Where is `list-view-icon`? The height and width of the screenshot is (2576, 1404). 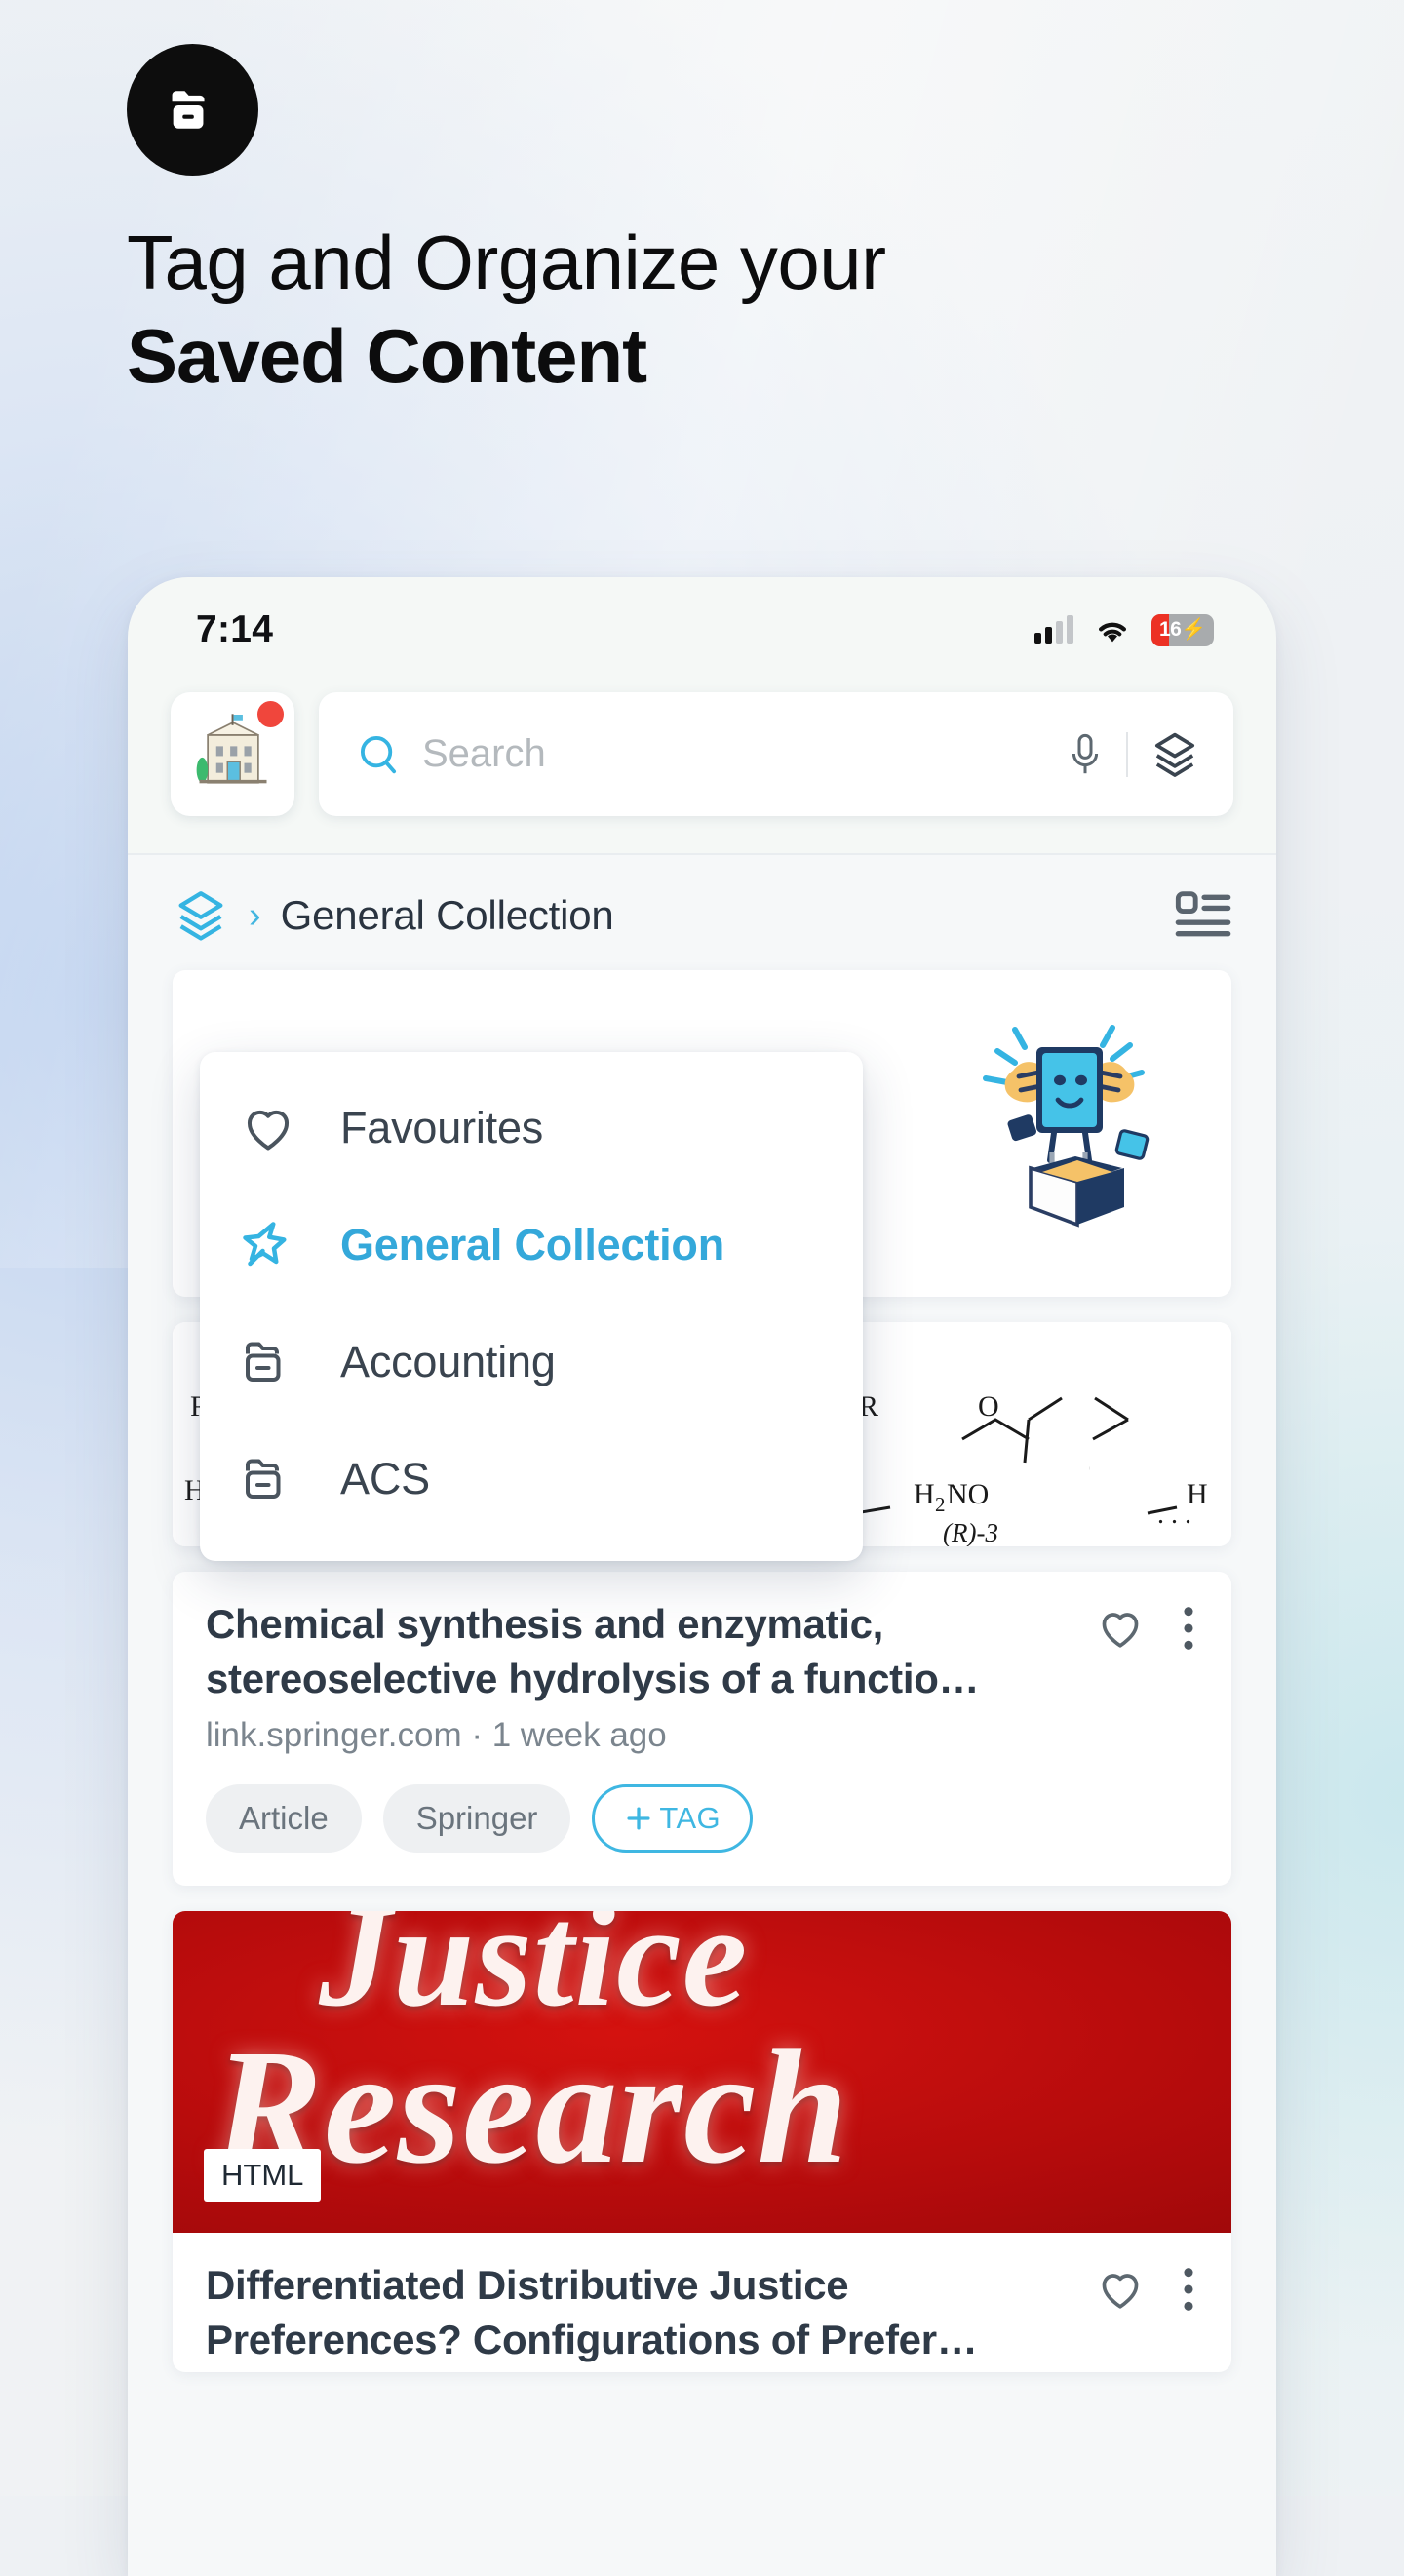 list-view-icon is located at coordinates (1203, 915).